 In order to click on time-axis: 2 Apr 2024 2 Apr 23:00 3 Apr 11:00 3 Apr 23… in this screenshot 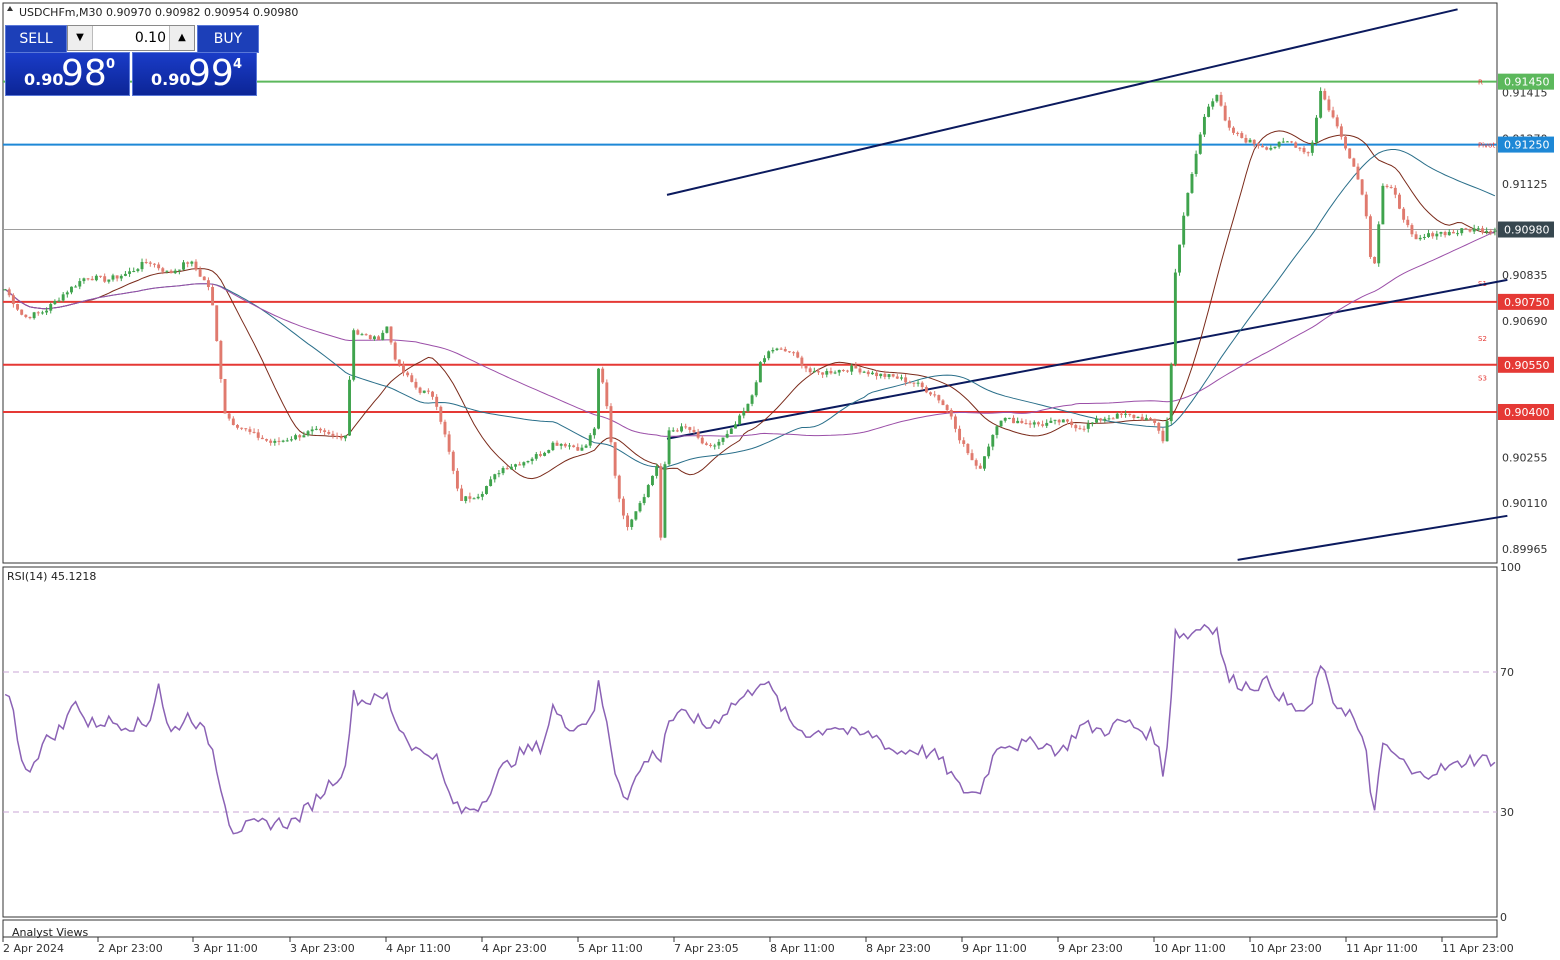, I will do `click(758, 946)`.